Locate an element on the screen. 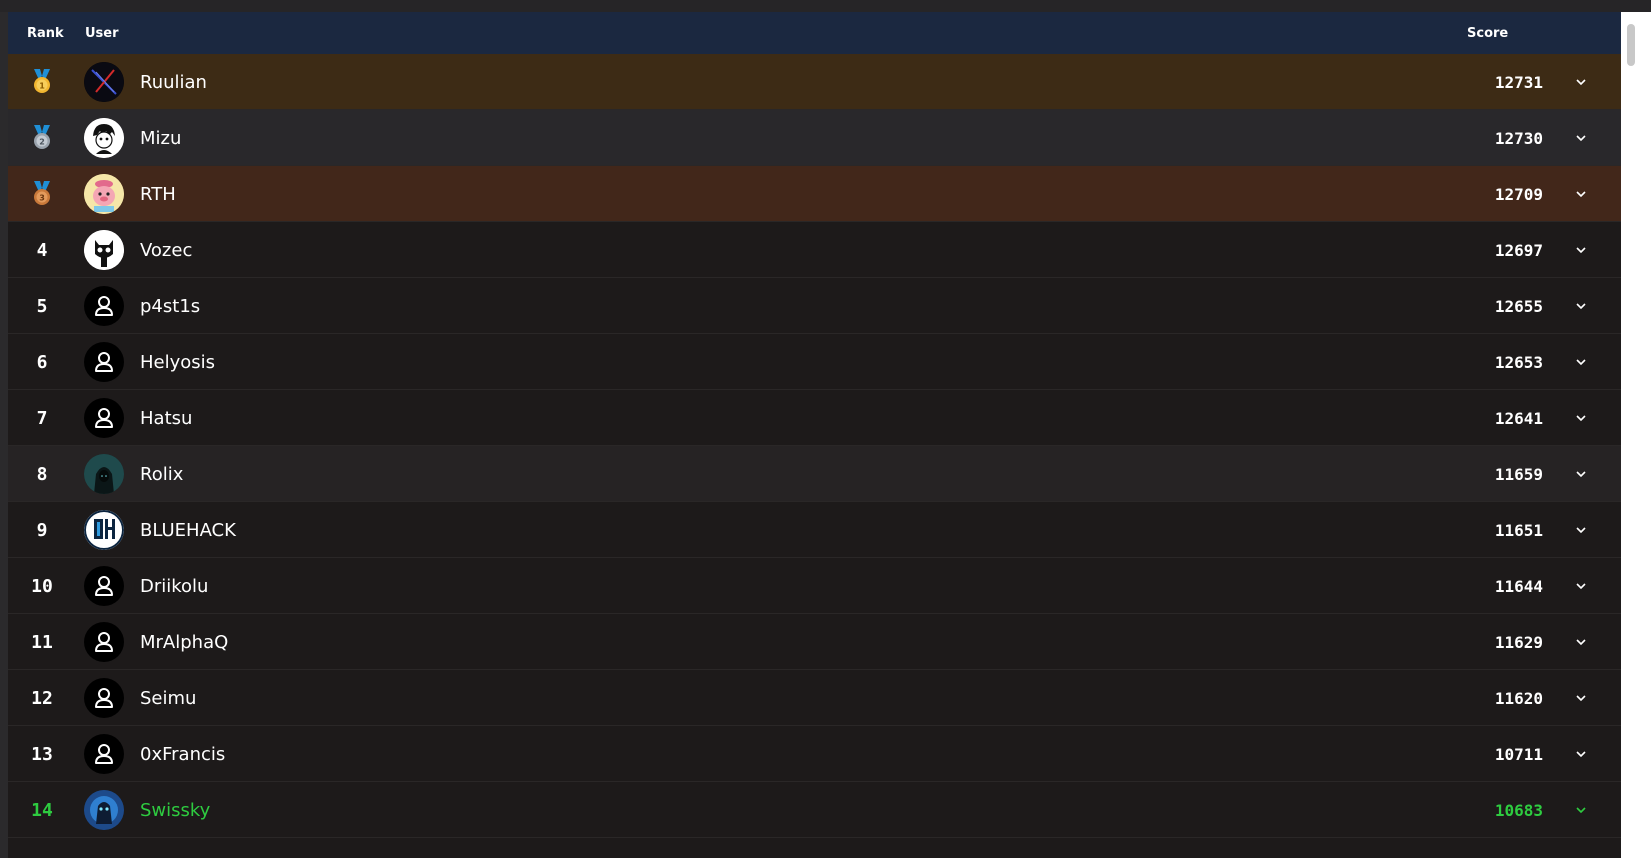 The width and height of the screenshot is (1651, 858). username: Rolix is located at coordinates (161, 474).